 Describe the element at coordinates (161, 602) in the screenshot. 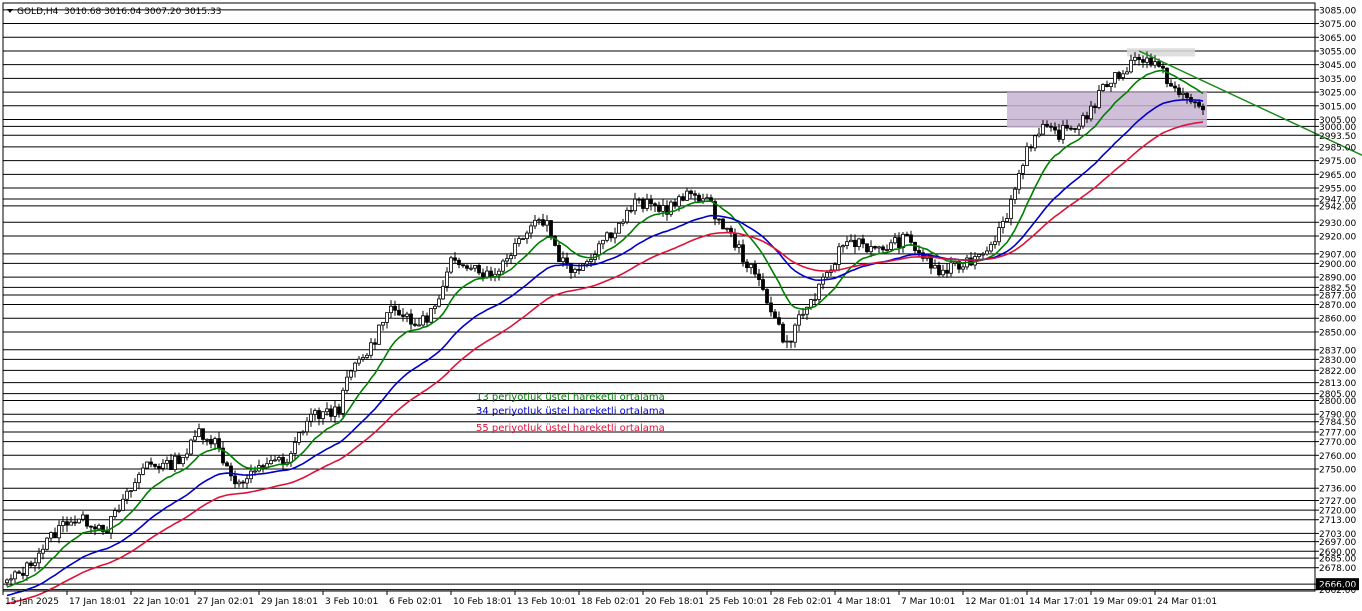

I see `time-label: 22 Jan 10:01` at that location.